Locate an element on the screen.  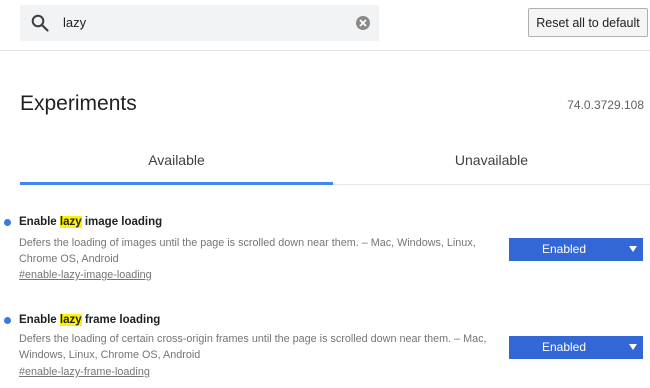
title-suffix: frame loading is located at coordinates (121, 320).